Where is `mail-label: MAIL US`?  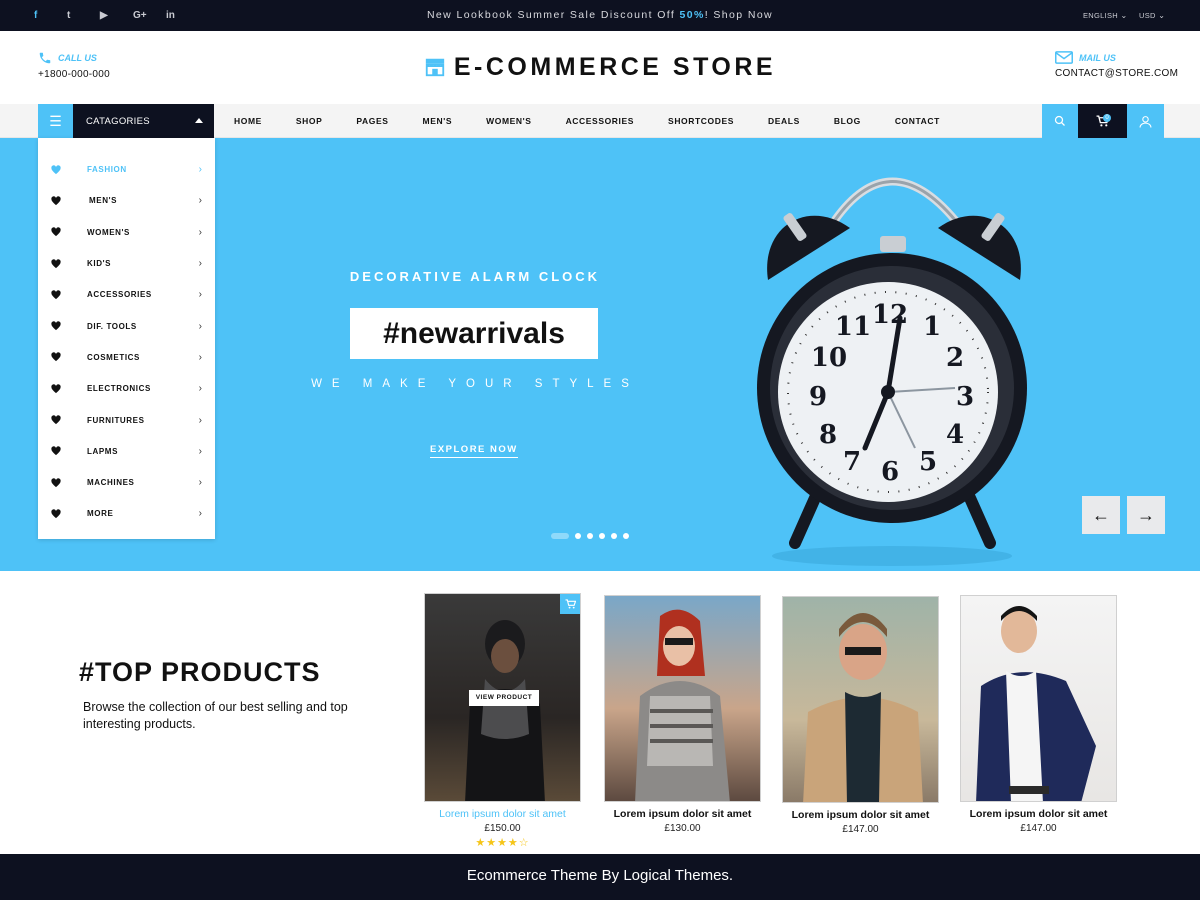 mail-label: MAIL US is located at coordinates (1097, 57).